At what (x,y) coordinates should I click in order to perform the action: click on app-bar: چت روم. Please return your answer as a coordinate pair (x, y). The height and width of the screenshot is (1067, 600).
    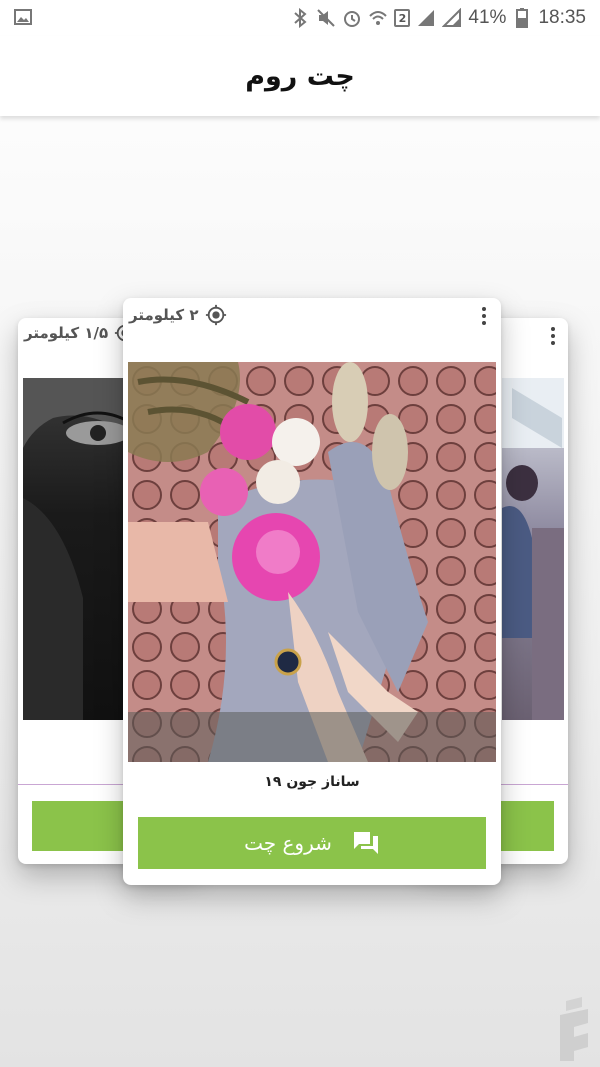
    Looking at the image, I should click on (300, 76).